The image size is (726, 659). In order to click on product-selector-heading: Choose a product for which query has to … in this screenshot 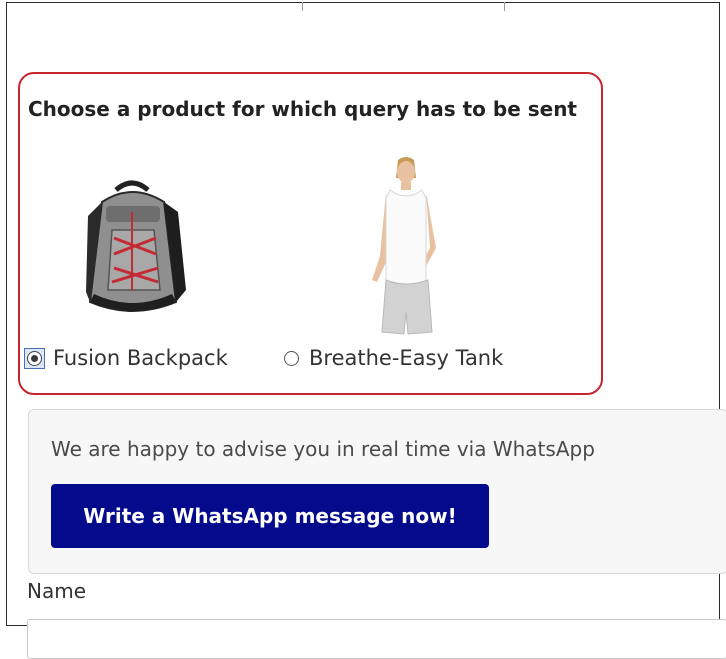, I will do `click(302, 109)`.